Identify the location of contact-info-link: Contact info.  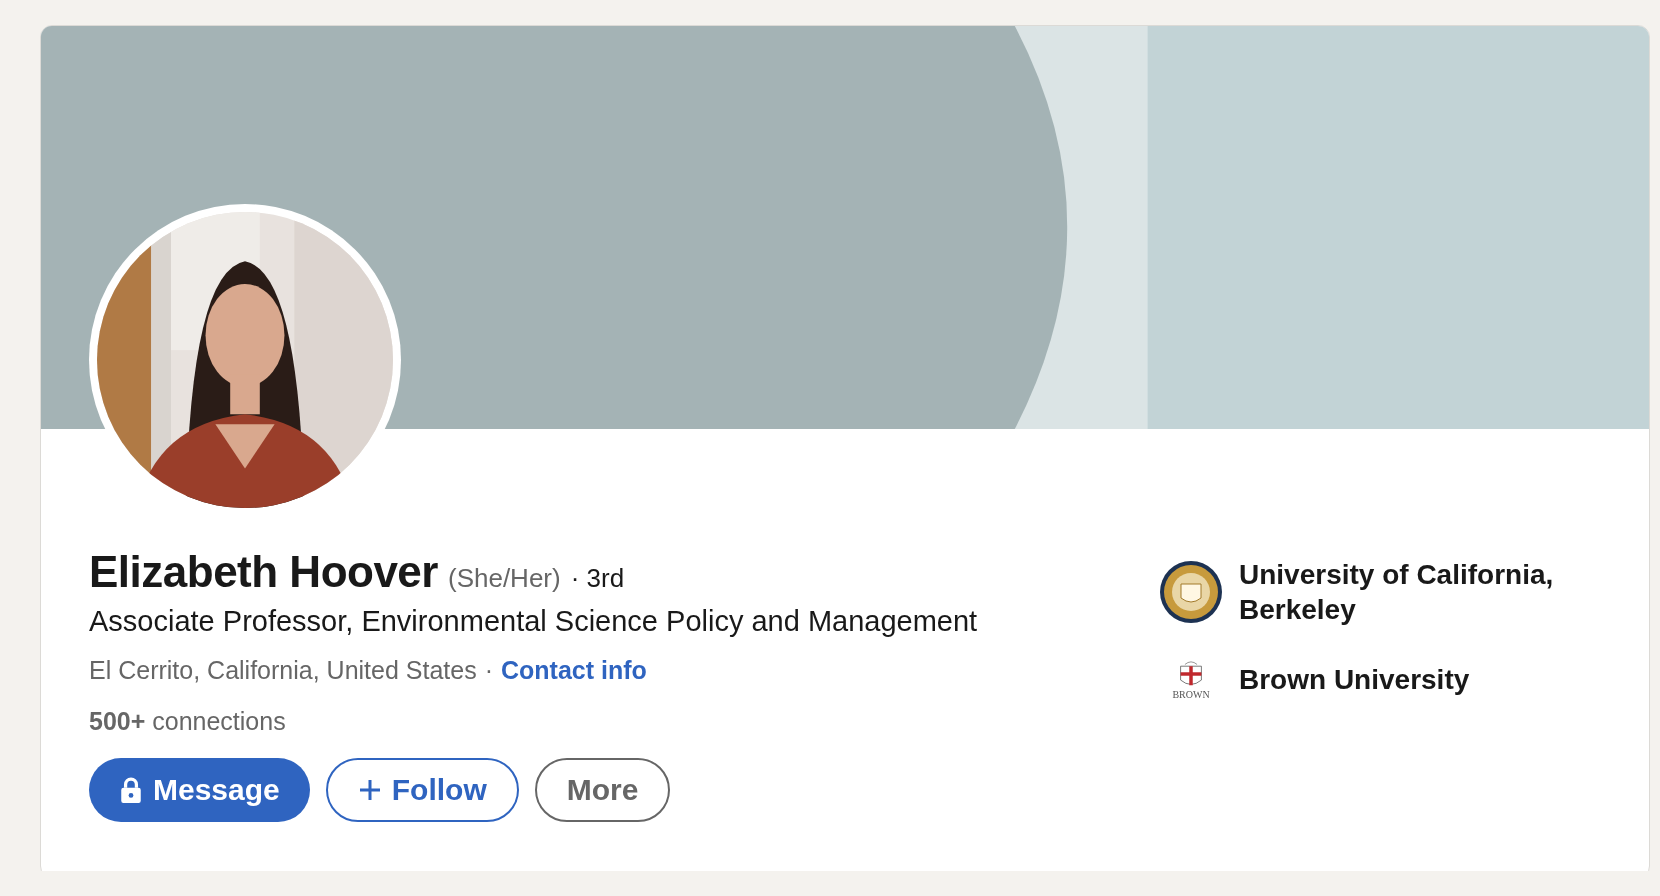
(574, 670).